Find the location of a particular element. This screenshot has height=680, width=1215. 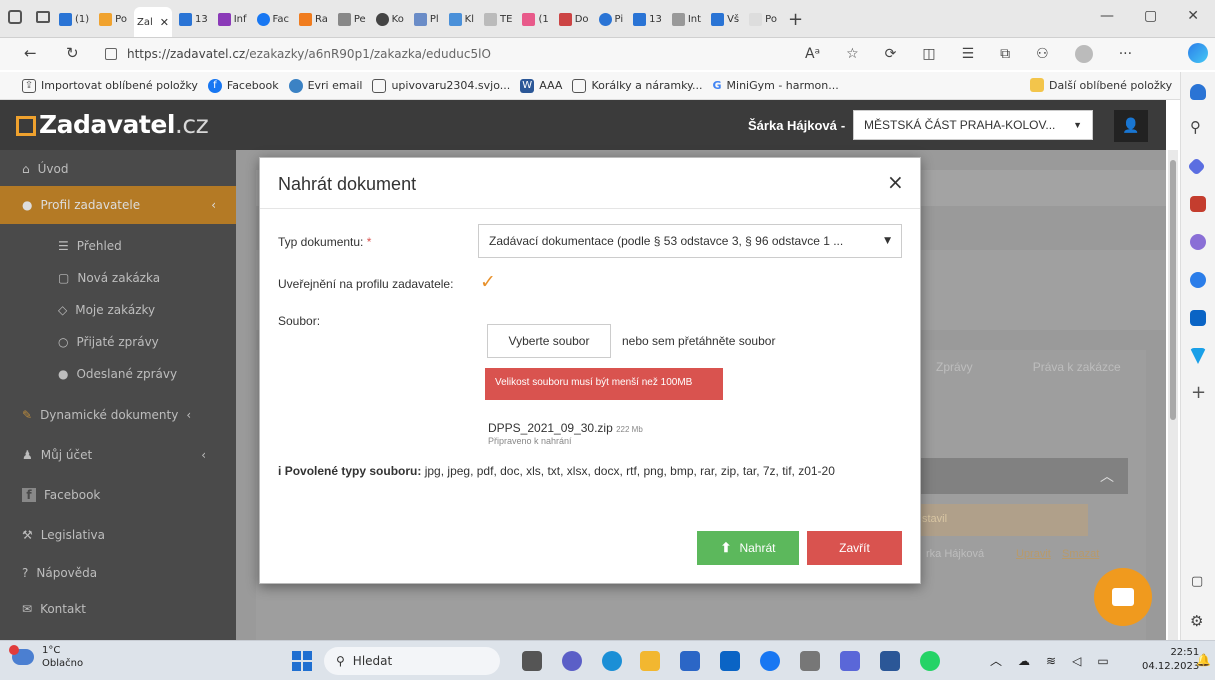

sidebar-settings-icon: ⚙ is located at coordinates (1196, 621).